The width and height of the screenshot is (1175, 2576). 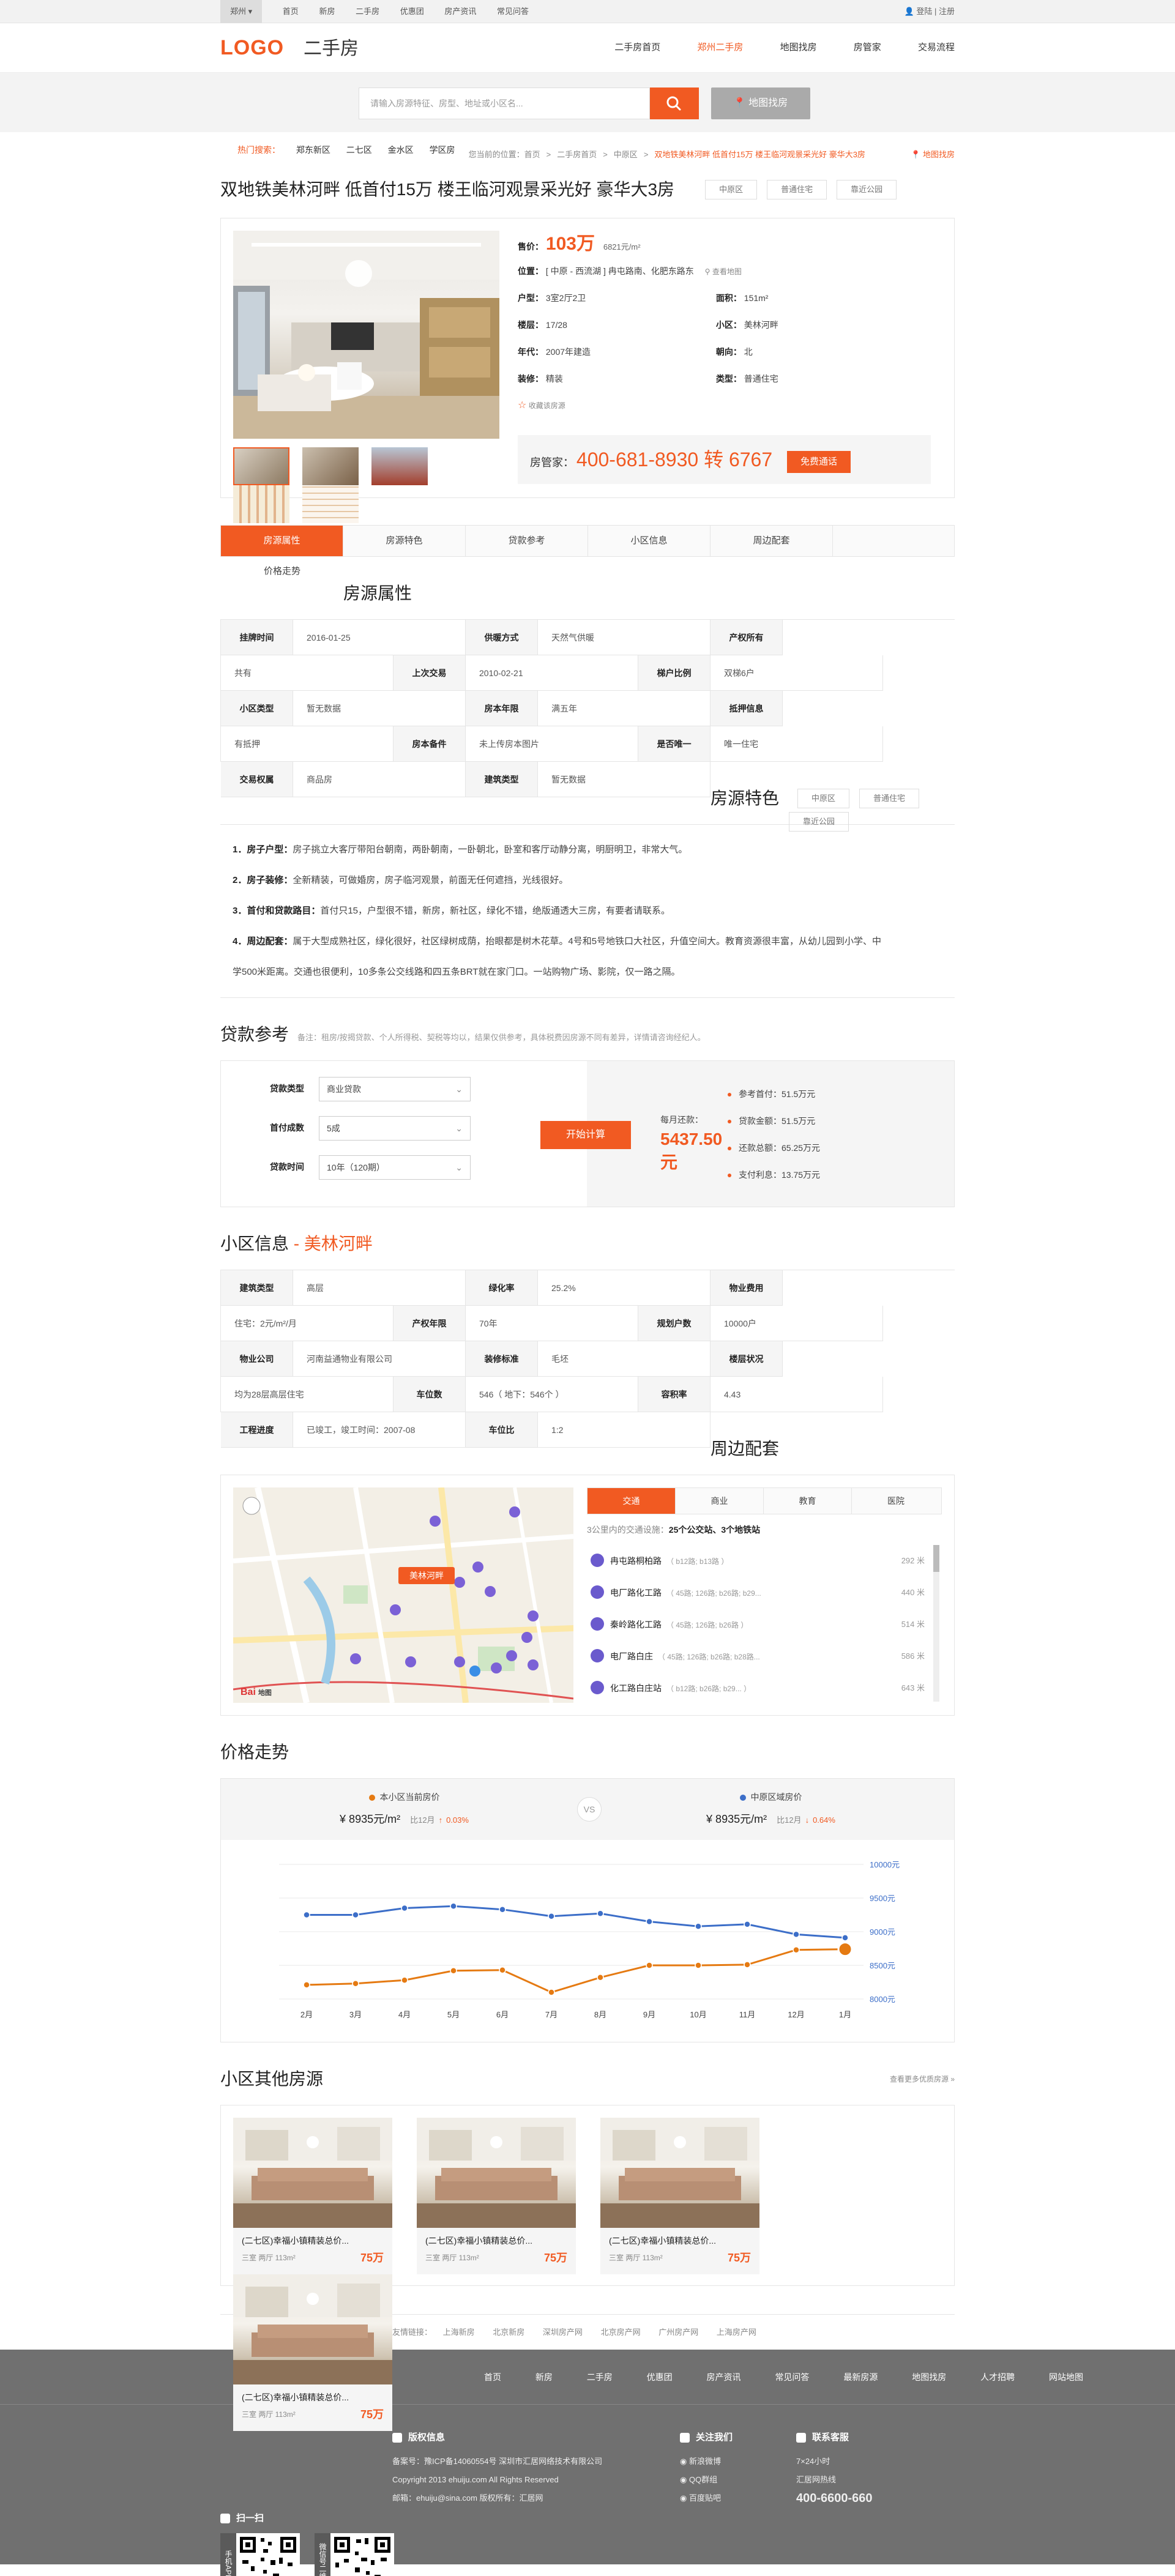 What do you see at coordinates (678, 2333) in the screenshot?
I see `friend-link: 广州房产网` at bounding box center [678, 2333].